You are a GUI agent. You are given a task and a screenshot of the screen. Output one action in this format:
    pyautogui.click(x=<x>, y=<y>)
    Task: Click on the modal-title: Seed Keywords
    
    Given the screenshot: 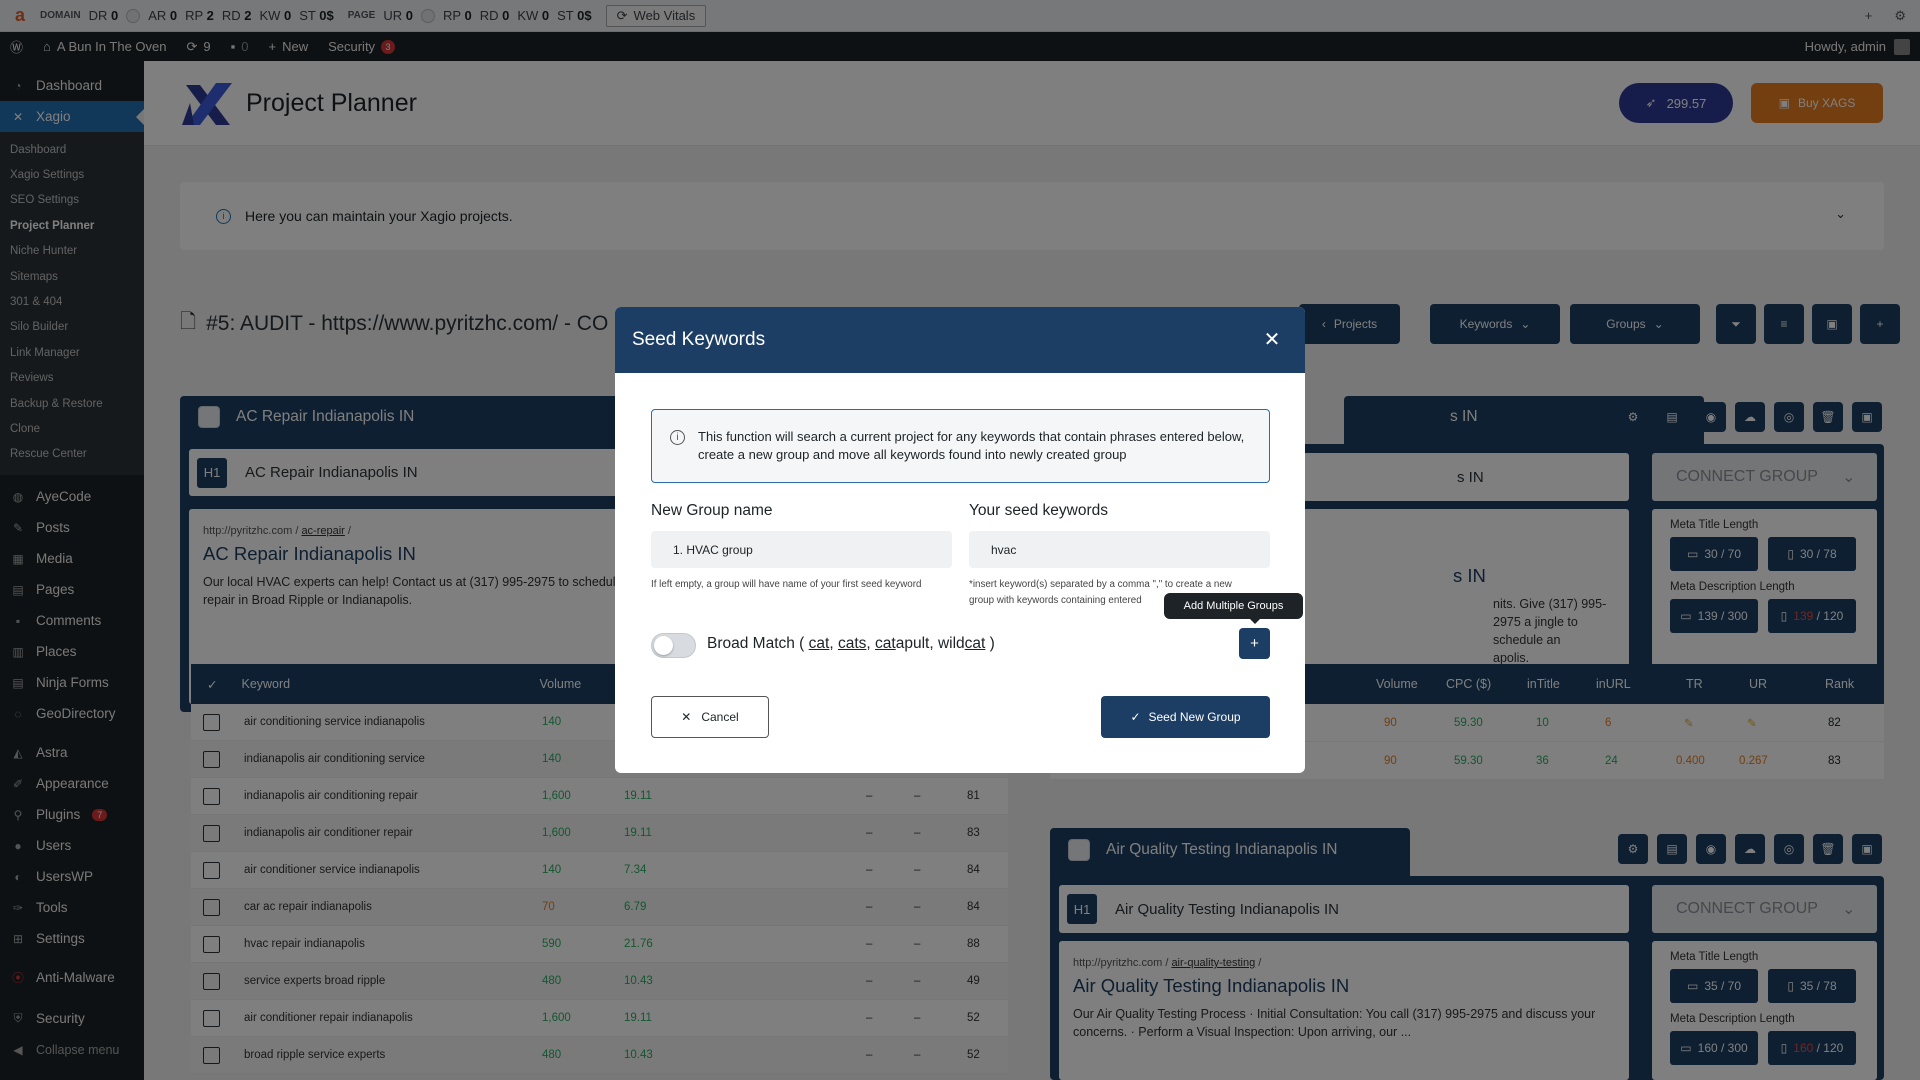 What is the action you would take?
    pyautogui.click(x=699, y=339)
    